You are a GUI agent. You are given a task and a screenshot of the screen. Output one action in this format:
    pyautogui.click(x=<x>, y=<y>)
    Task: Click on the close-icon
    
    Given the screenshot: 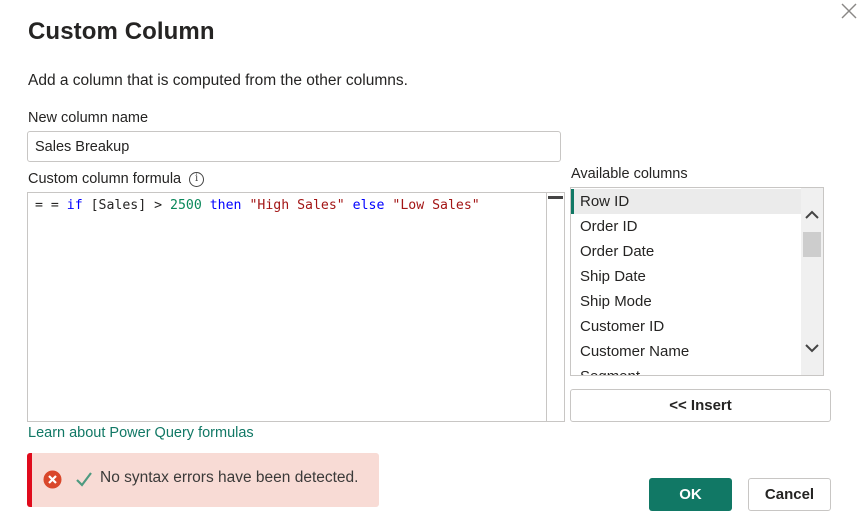 What is the action you would take?
    pyautogui.click(x=849, y=11)
    